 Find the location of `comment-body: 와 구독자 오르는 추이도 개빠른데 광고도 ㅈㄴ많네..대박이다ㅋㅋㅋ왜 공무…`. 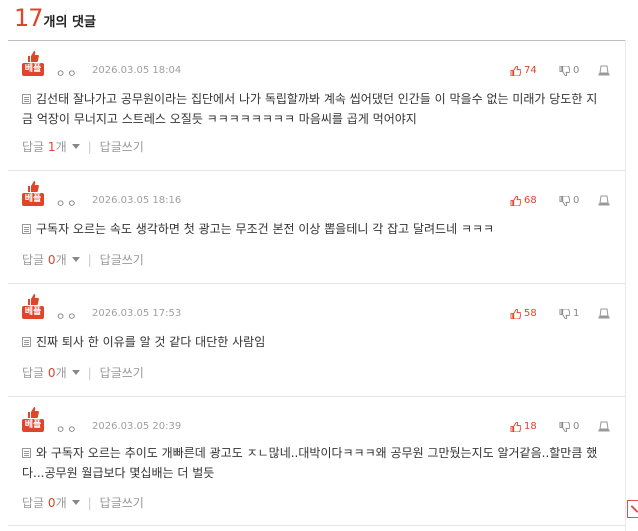

comment-body: 와 구독자 오르는 추이도 개빠른데 광고도 ㅈㄴ많네..대박이다ㅋㅋㅋ왜 공무… is located at coordinates (312, 463).